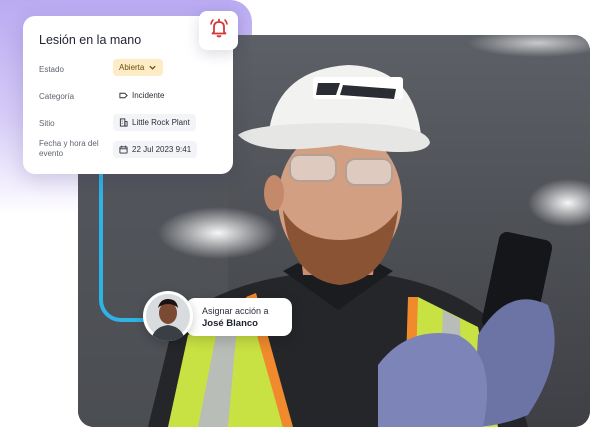 The height and width of the screenshot is (427, 590). Describe the element at coordinates (90, 40) in the screenshot. I see `incident-title: Lesión en la mano` at that location.